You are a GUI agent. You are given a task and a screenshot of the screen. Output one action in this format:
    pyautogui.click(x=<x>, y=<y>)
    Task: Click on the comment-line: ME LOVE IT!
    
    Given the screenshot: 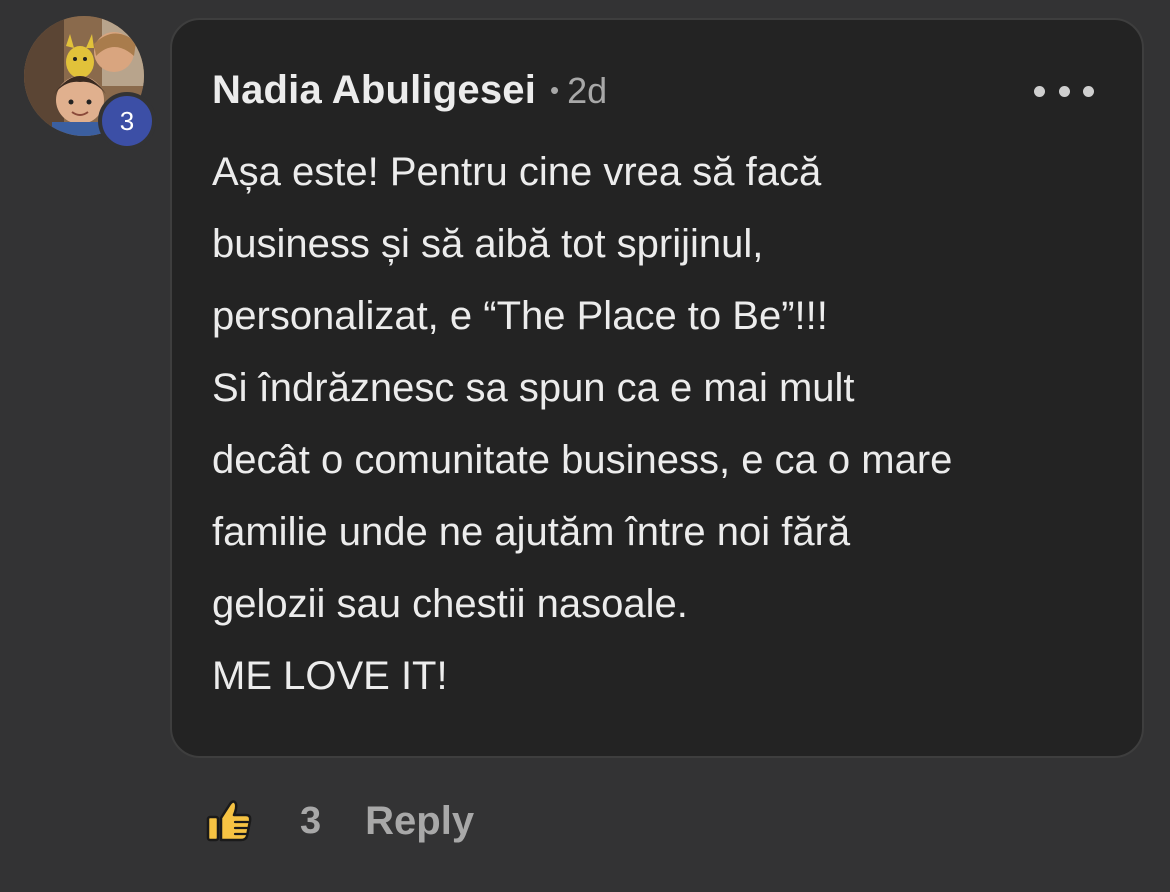 What is the action you would take?
    pyautogui.click(x=330, y=676)
    